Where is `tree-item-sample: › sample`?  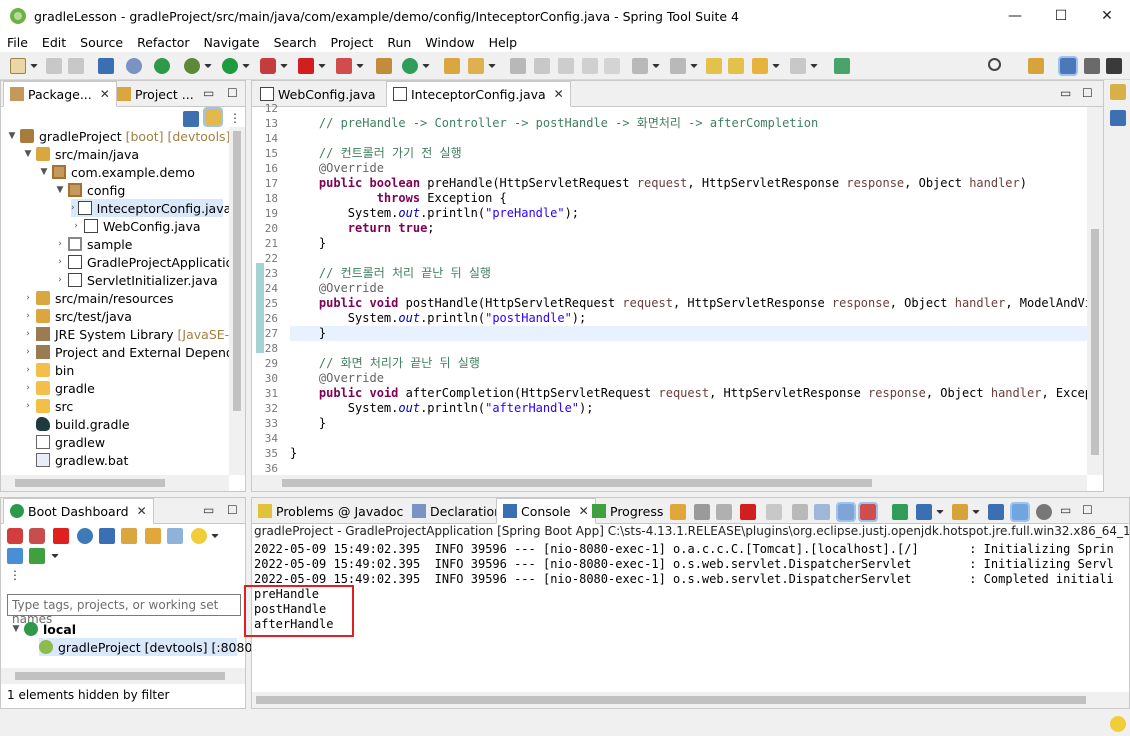
tree-item-sample: › sample is located at coordinates (93, 244).